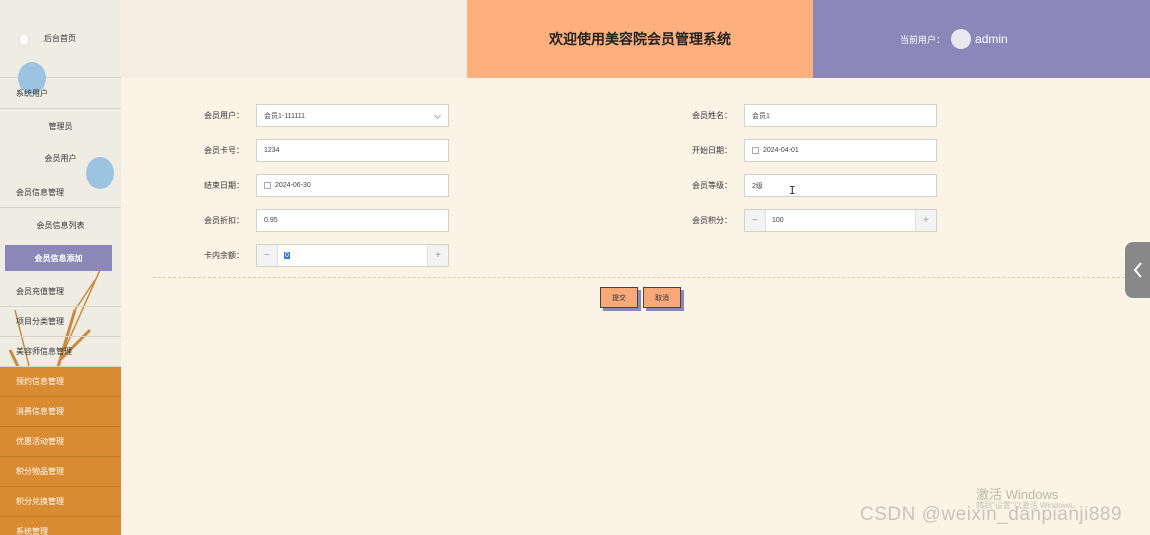 The width and height of the screenshot is (1150, 535). Describe the element at coordinates (287, 255) in the screenshot. I see `balance-selected-text: 0` at that location.